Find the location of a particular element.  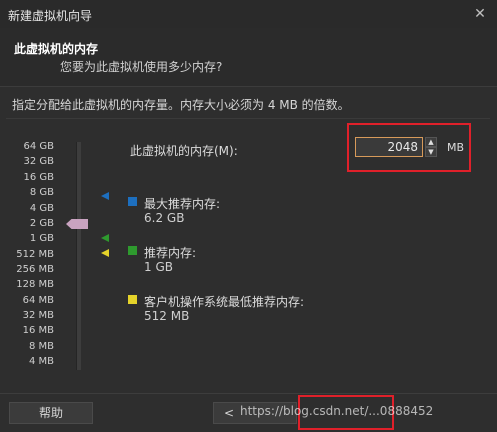

slider-tick-label: 256 MB is located at coordinates (35, 269).